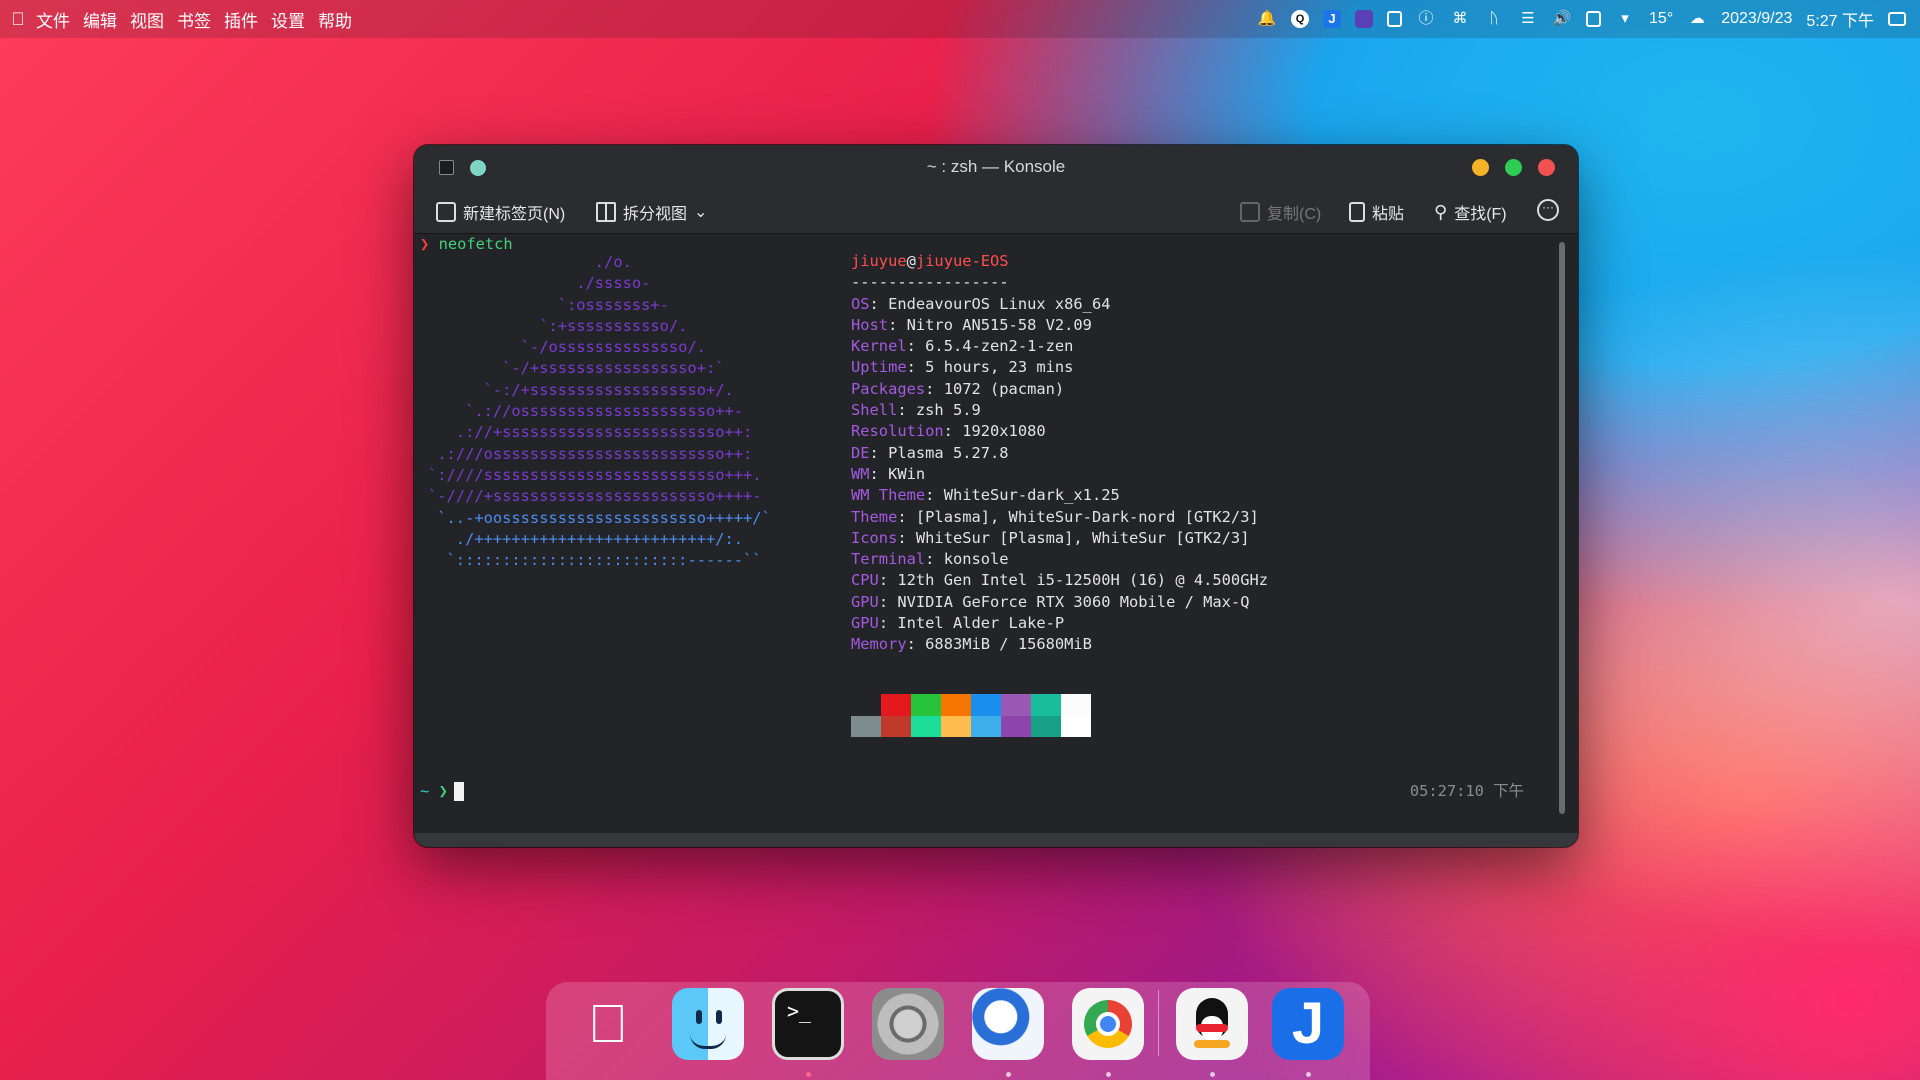 The height and width of the screenshot is (1080, 1920). I want to click on info-row: Packages: 1072 (pacman), so click(958, 388).